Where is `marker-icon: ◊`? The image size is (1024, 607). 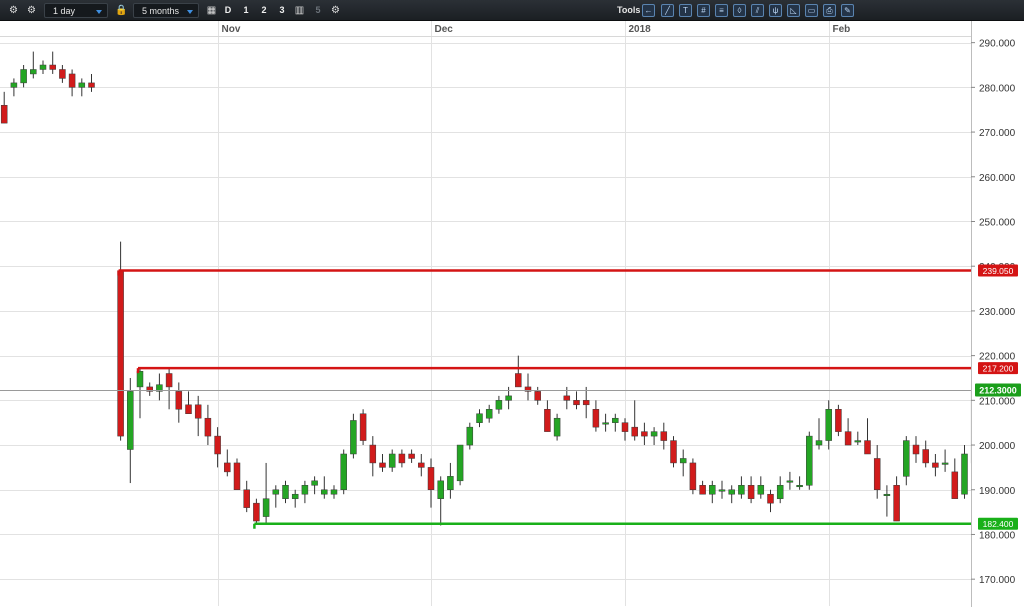 marker-icon: ◊ is located at coordinates (739, 10).